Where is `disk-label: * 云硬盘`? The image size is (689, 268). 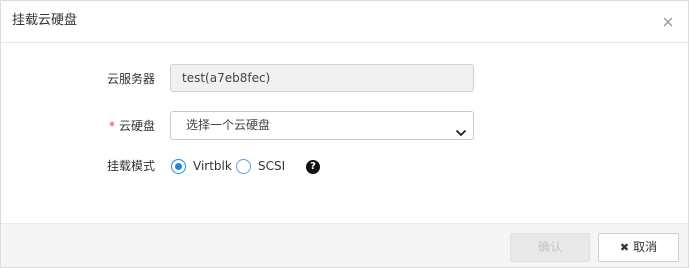
disk-label: * 云硬盘 is located at coordinates (132, 126).